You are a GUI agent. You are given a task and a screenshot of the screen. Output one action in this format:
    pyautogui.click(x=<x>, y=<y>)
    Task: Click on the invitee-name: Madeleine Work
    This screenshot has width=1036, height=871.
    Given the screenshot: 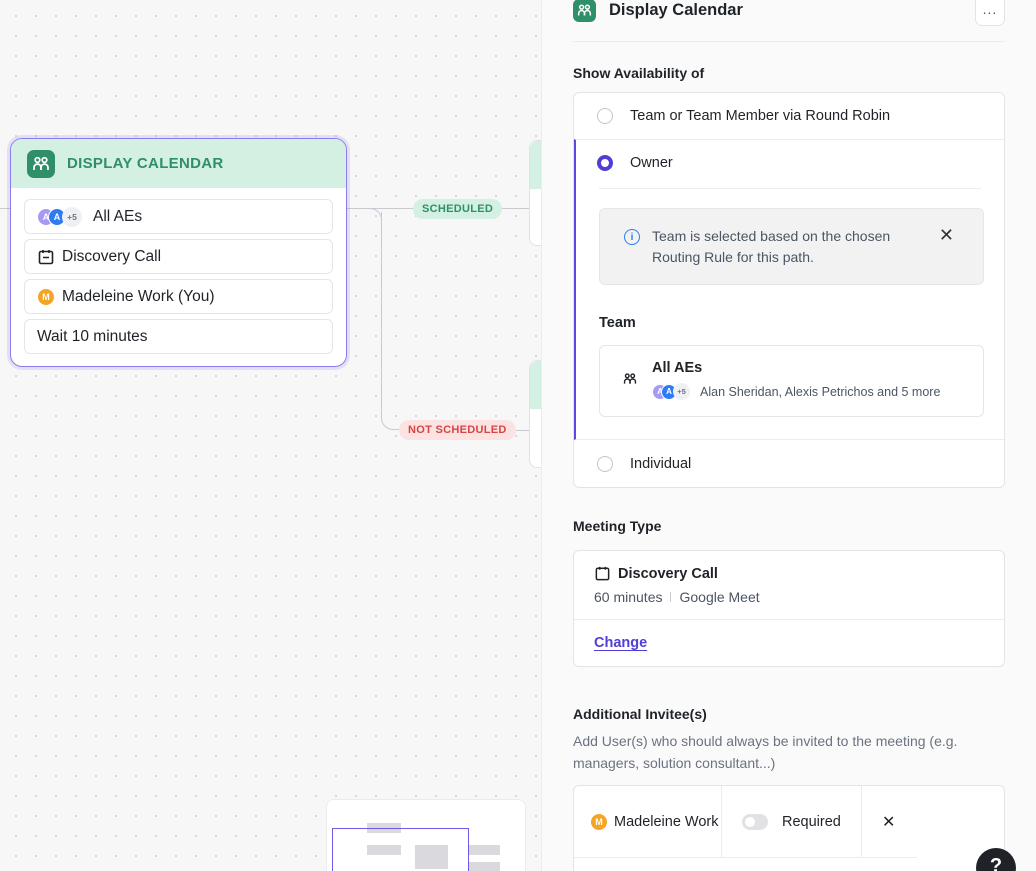 What is the action you would take?
    pyautogui.click(x=666, y=822)
    